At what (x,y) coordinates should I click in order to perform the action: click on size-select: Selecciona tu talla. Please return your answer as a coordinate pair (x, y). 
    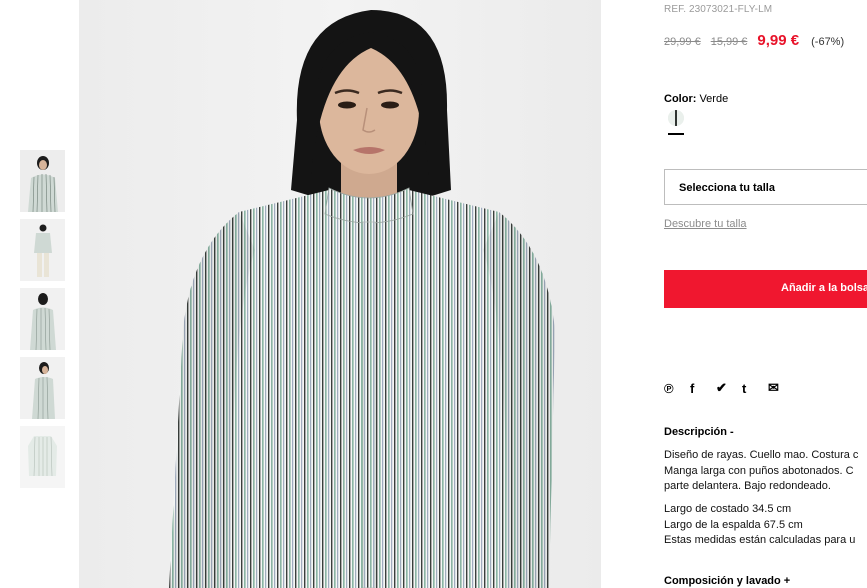
    Looking at the image, I should click on (765, 187).